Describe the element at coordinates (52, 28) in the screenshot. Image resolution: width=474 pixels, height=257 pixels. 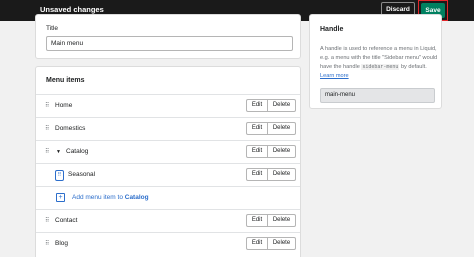
I see `title-label: Title` at that location.